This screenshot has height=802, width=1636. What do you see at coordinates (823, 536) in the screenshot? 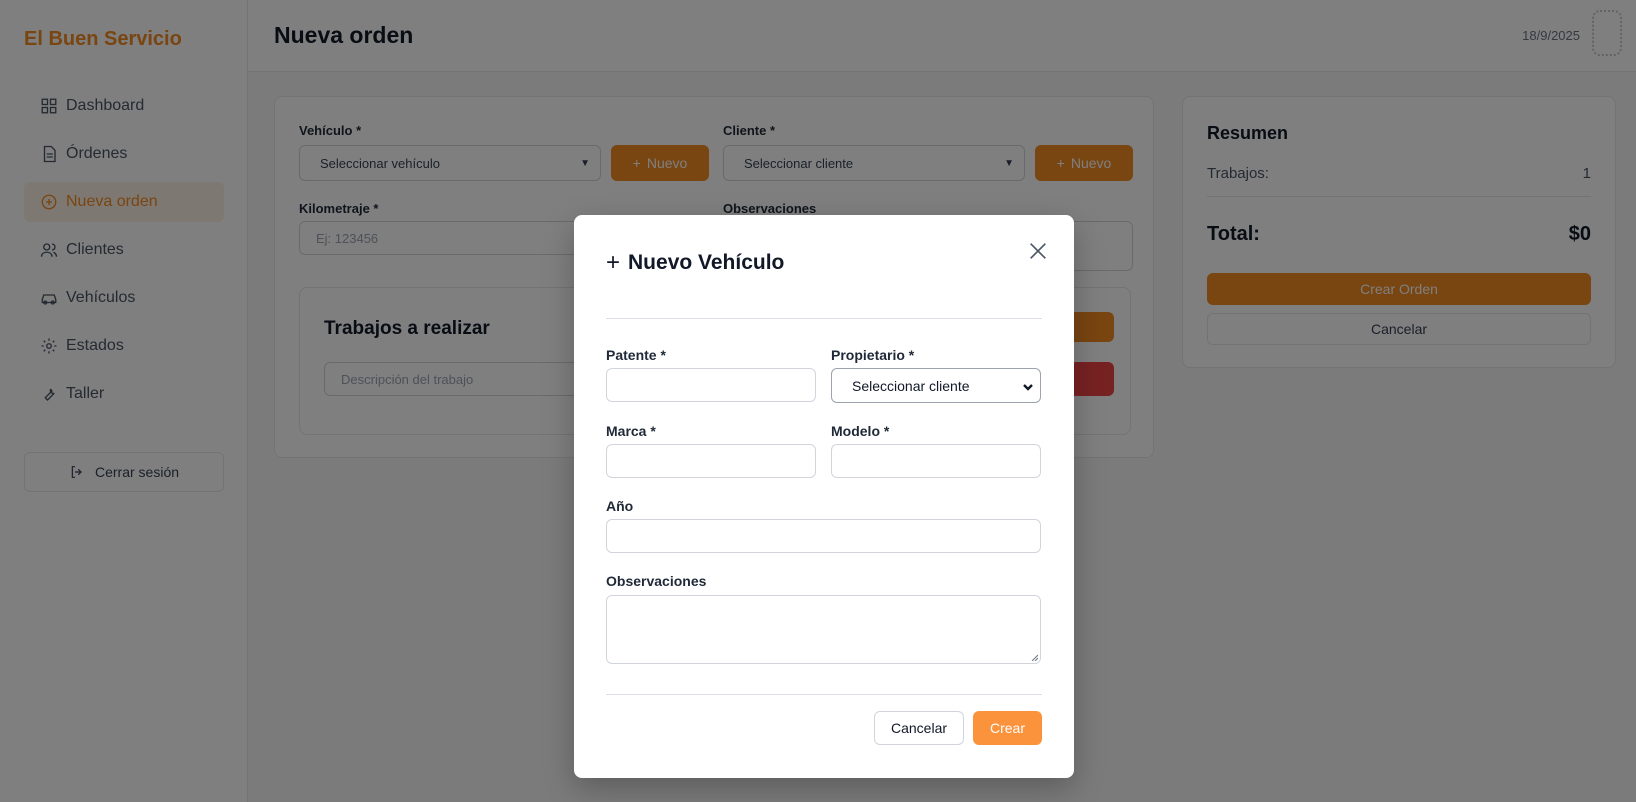
I see `anio-input` at bounding box center [823, 536].